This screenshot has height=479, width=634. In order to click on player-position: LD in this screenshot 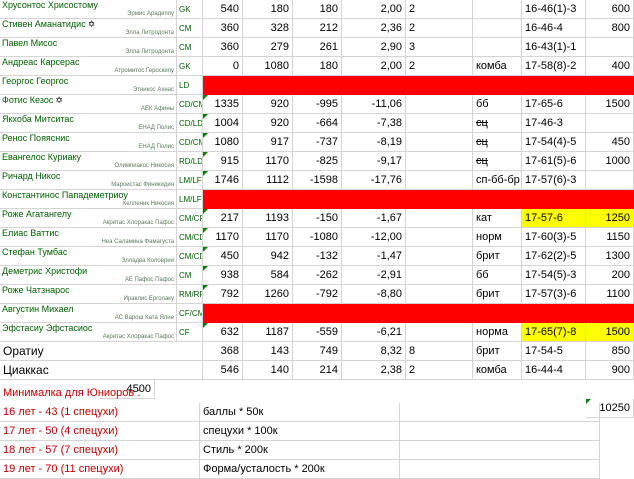, I will do `click(190, 85)`.